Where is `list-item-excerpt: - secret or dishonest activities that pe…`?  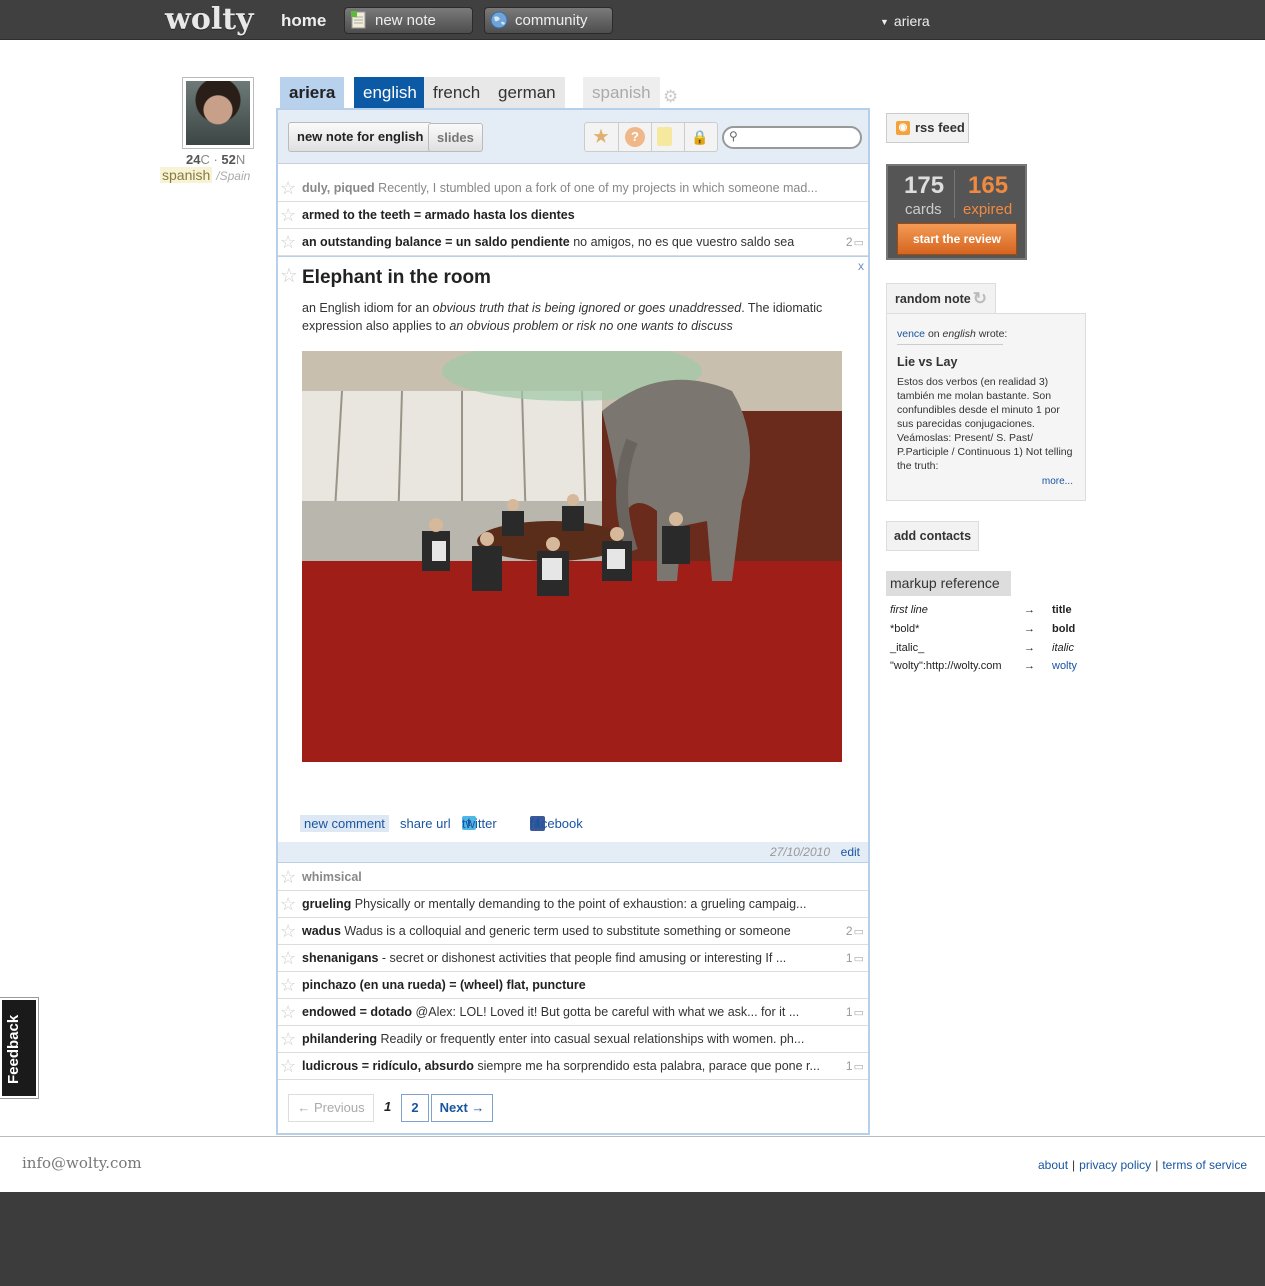
list-item-excerpt: - secret or dishonest activities that pe… is located at coordinates (582, 958).